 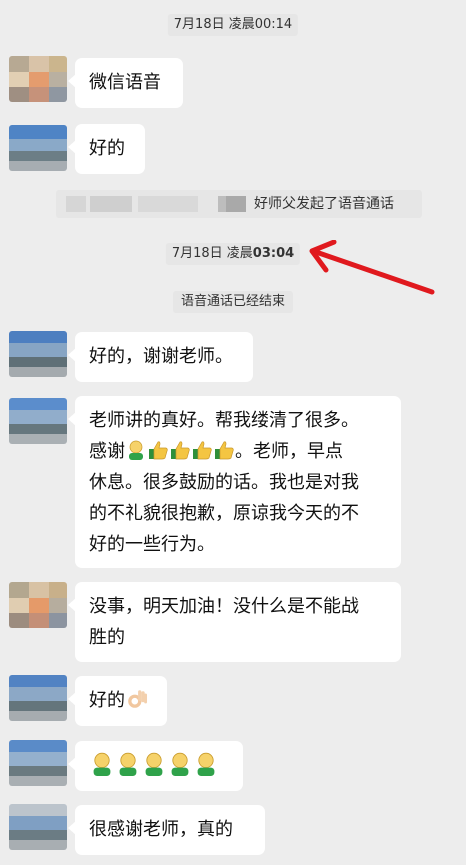 I want to click on message-bubble: 微信语音, so click(x=125, y=83).